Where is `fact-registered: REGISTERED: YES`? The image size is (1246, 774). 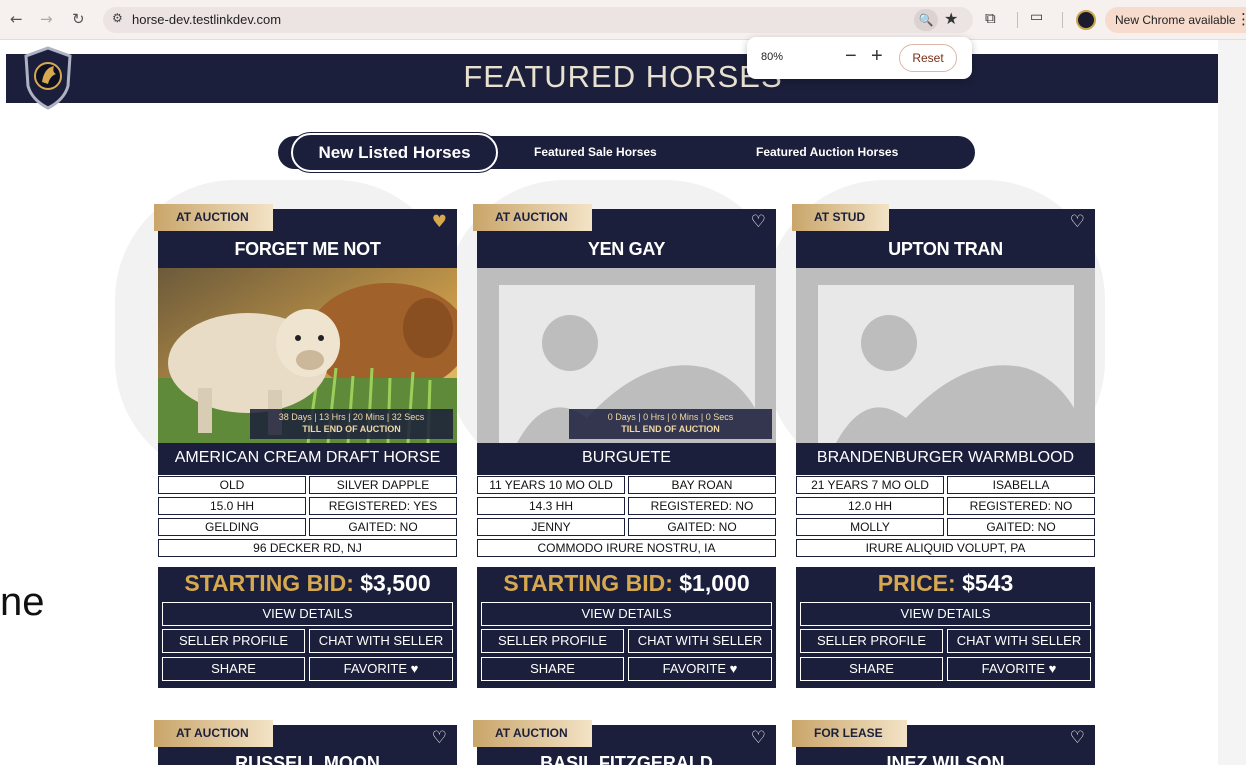 fact-registered: REGISTERED: YES is located at coordinates (383, 506).